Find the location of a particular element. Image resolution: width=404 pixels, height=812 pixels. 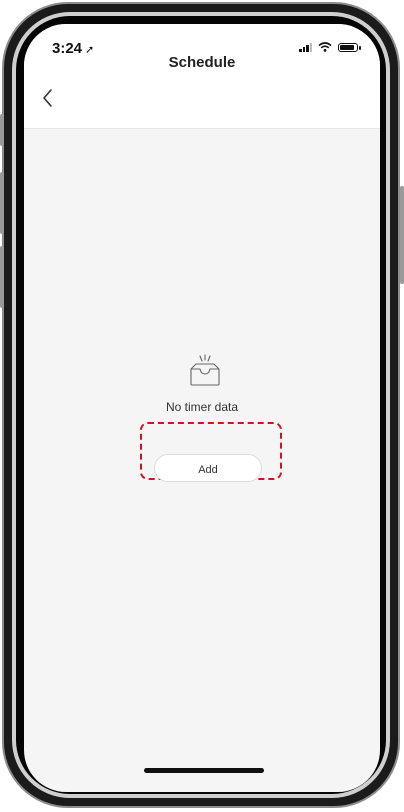

empty-inbox-icon is located at coordinates (205, 370).